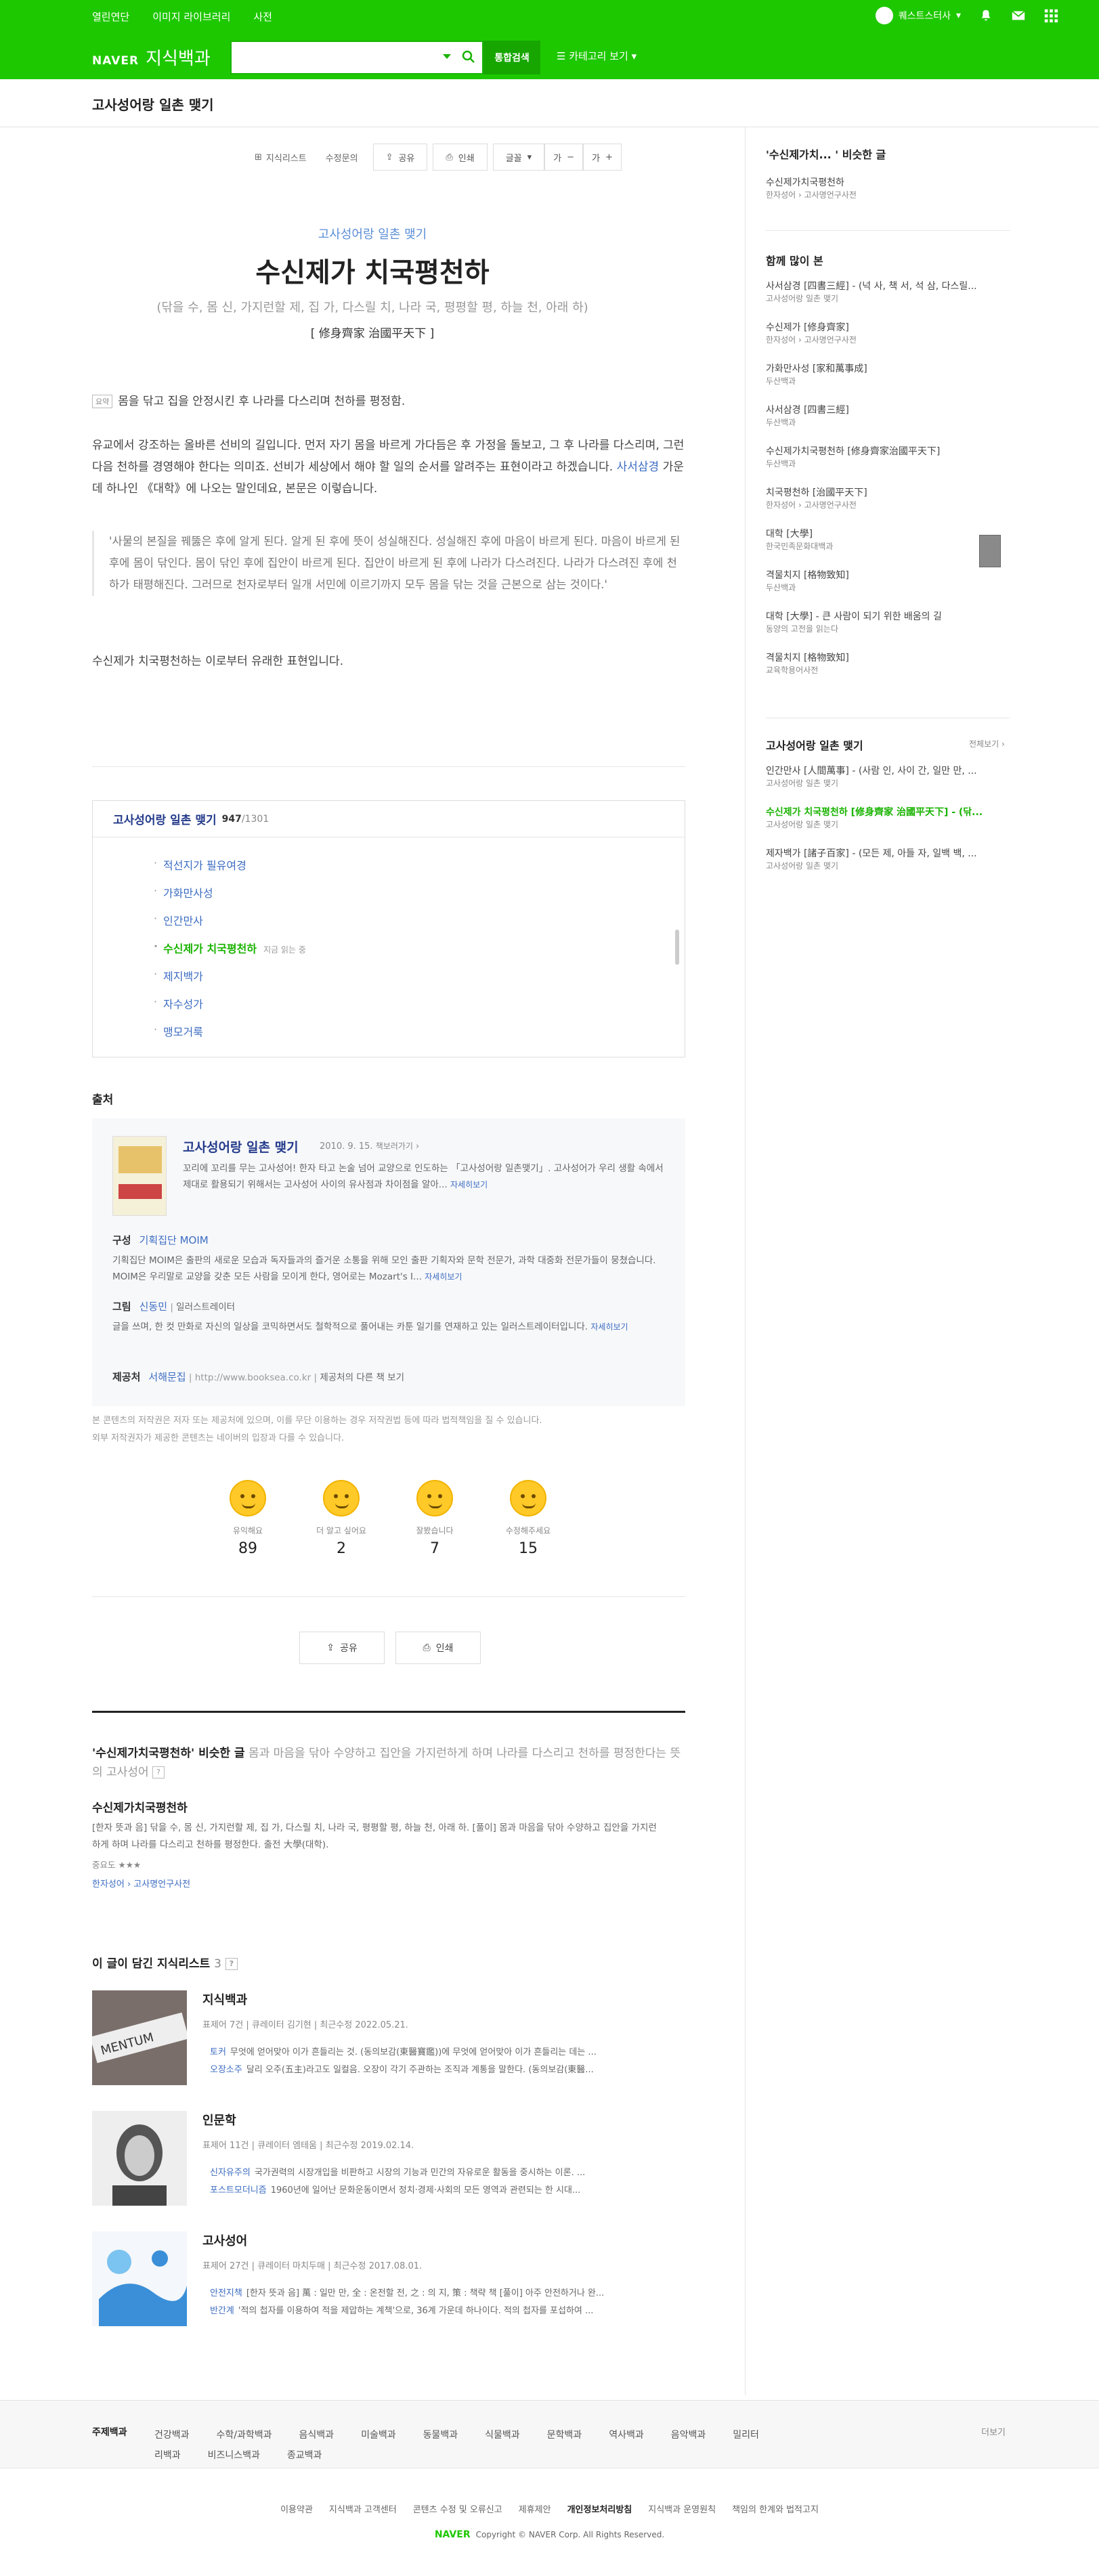 The height and width of the screenshot is (2576, 1099). I want to click on list-item: 인간만사, so click(419, 926).